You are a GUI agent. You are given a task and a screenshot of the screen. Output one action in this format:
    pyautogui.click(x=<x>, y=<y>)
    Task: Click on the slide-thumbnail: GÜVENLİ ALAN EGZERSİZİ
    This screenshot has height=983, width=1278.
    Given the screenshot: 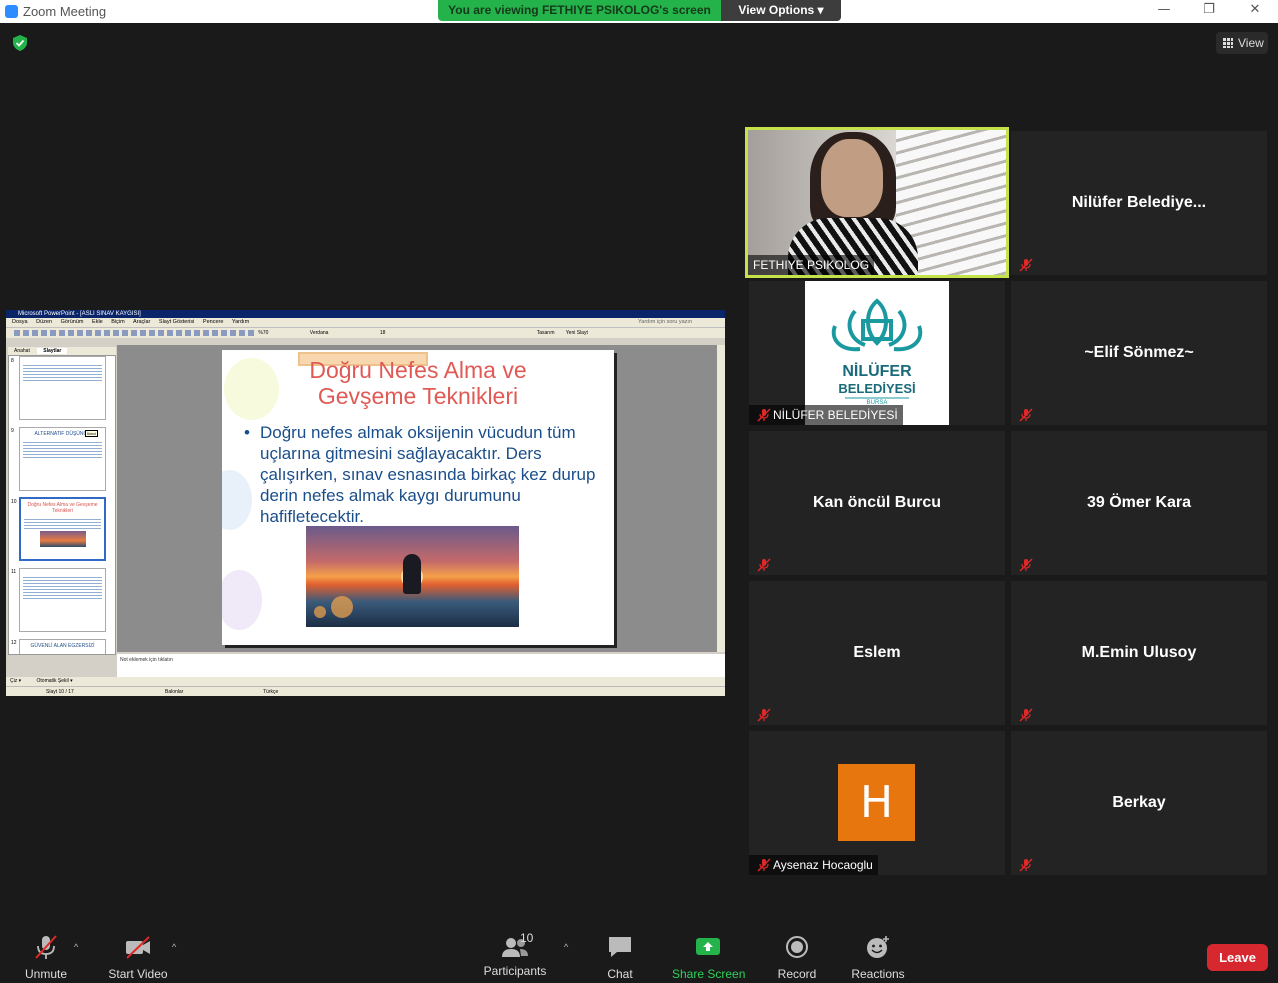 What is the action you would take?
    pyautogui.click(x=62, y=646)
    